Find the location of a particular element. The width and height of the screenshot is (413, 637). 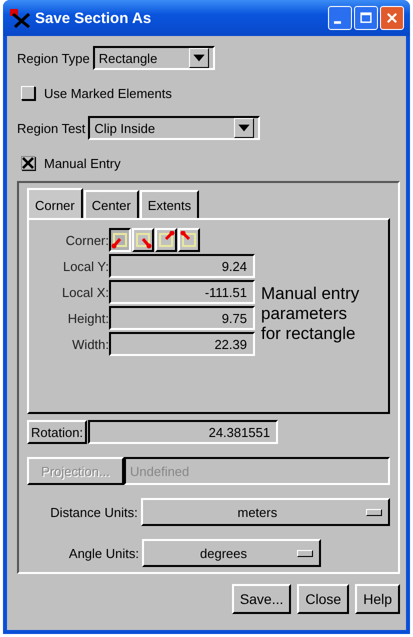

maximize-icon is located at coordinates (366, 18).